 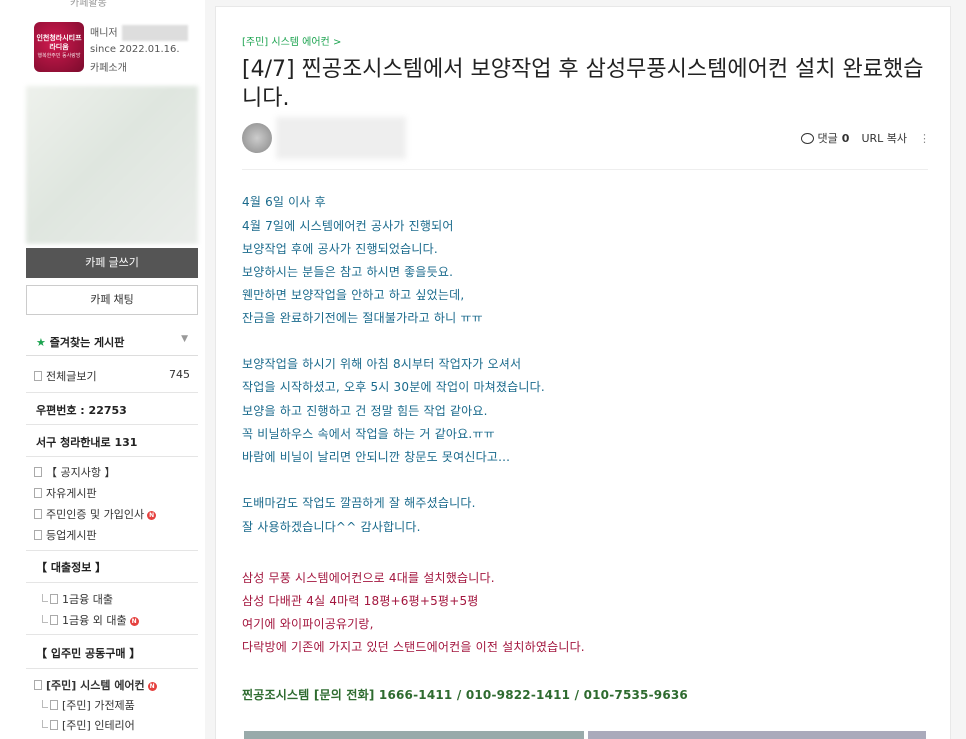 What do you see at coordinates (340, 249) in the screenshot?
I see `body-line: 보양작업 후에 공사가 진행되었습니다.` at bounding box center [340, 249].